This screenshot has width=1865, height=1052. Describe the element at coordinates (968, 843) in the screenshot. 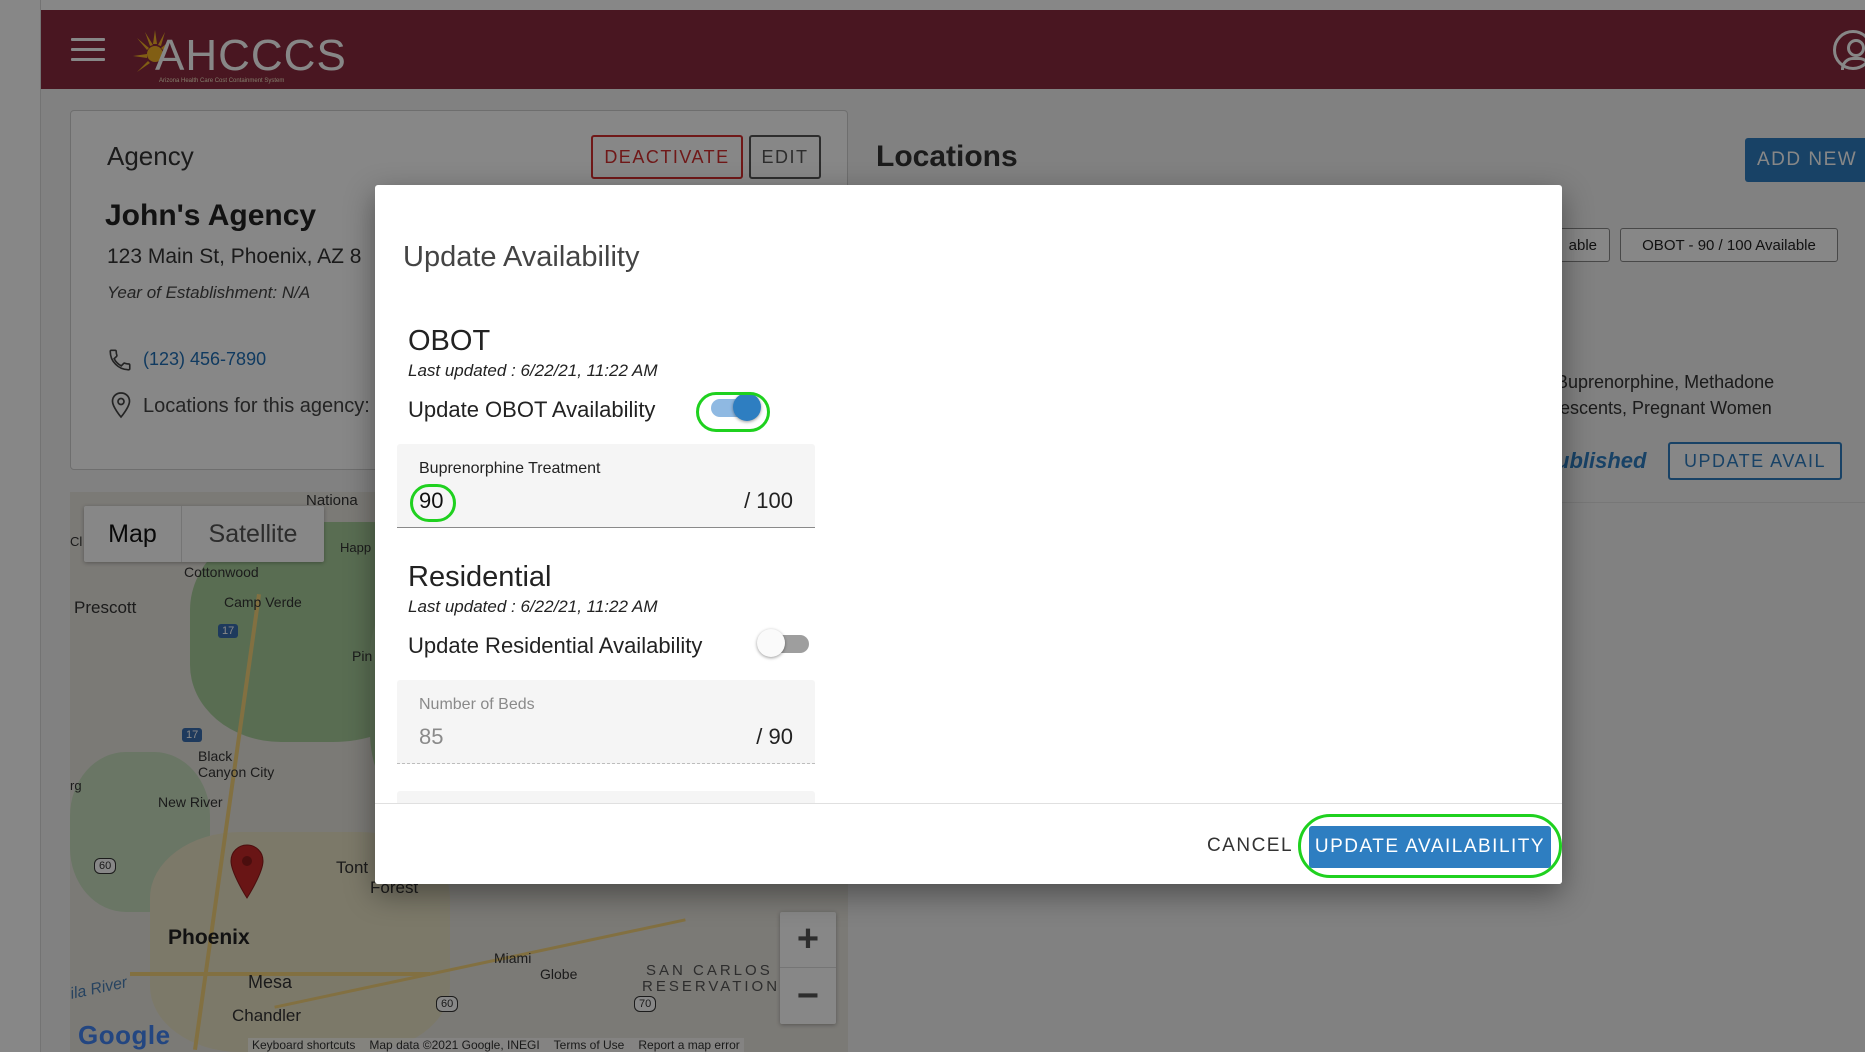

I see `dialog-footer: CANCEL UPDATE AVAILABILITY` at that location.